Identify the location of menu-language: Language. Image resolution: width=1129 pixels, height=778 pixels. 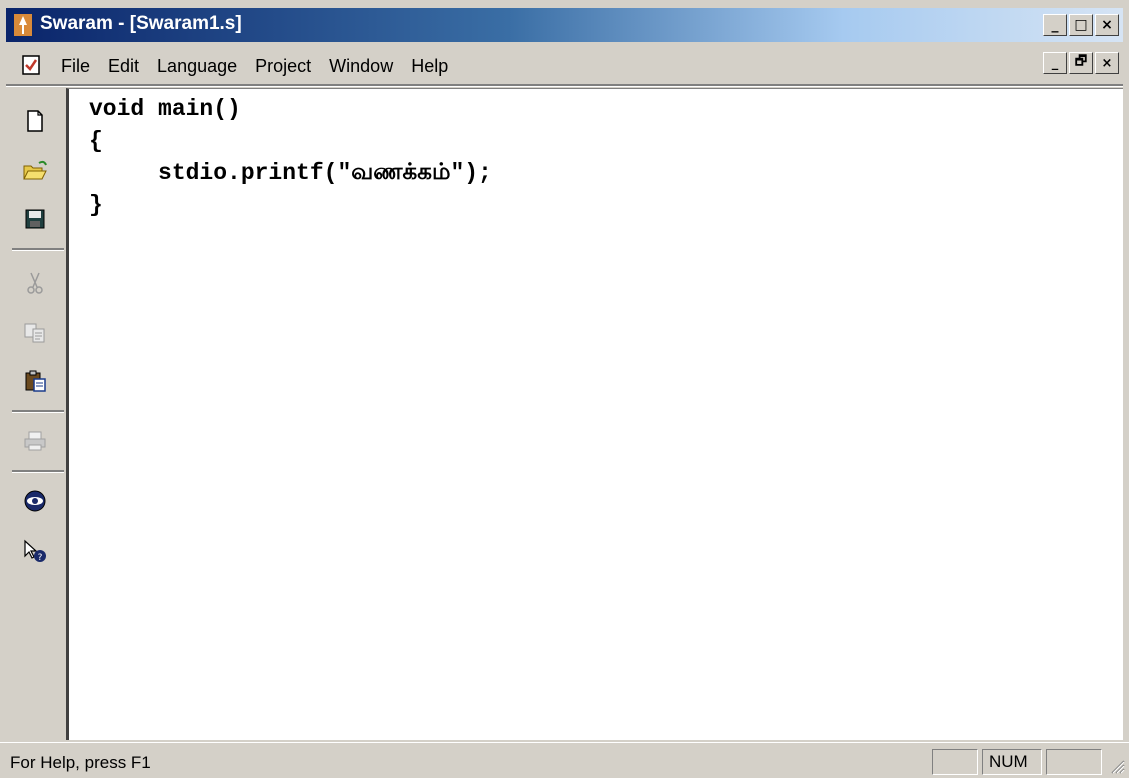
(197, 66).